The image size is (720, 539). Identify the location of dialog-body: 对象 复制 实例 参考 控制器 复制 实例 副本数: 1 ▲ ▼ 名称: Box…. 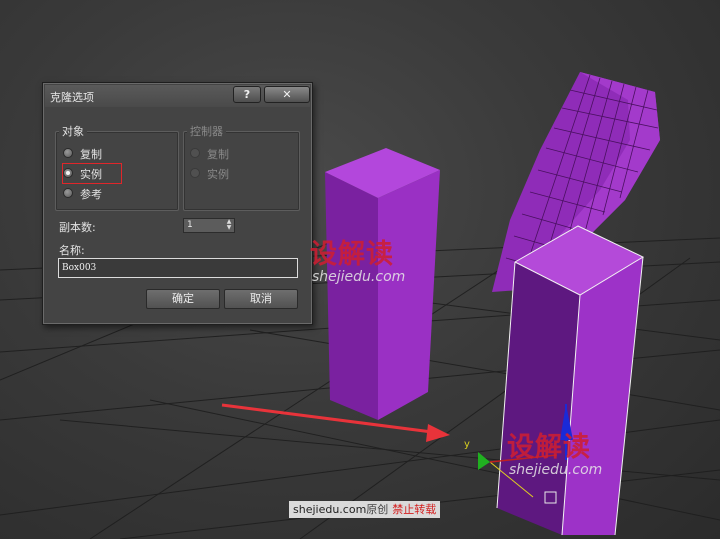
(177, 213).